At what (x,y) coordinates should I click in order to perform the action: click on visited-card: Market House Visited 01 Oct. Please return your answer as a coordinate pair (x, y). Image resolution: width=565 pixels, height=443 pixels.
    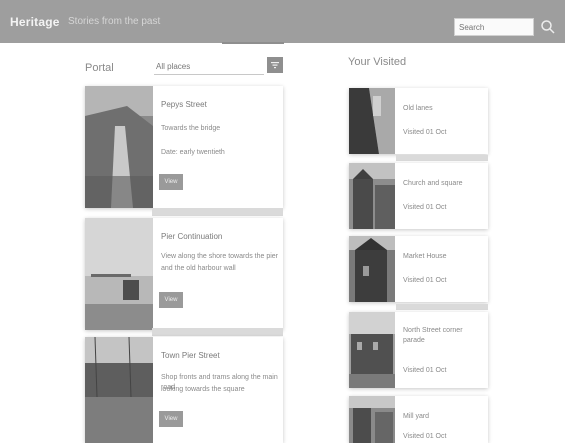
    Looking at the image, I should click on (418, 269).